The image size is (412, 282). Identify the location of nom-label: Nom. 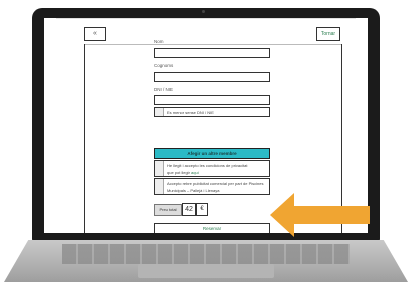
(159, 41).